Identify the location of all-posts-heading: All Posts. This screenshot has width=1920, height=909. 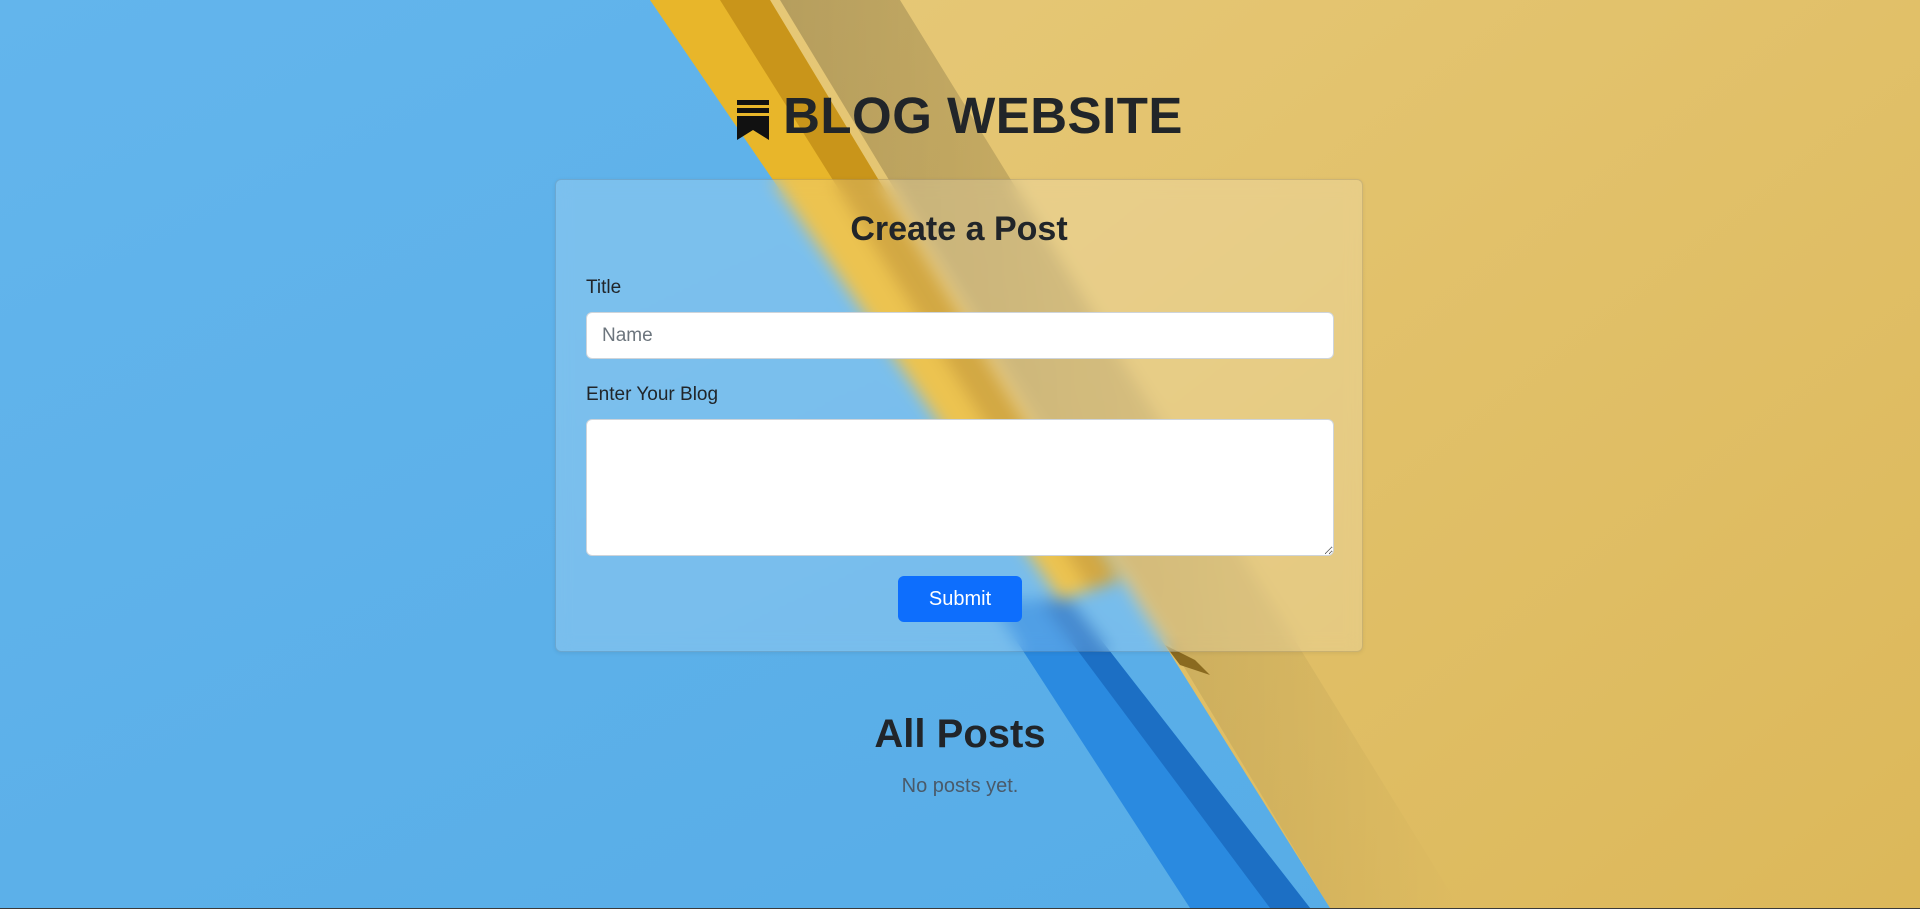
(960, 734).